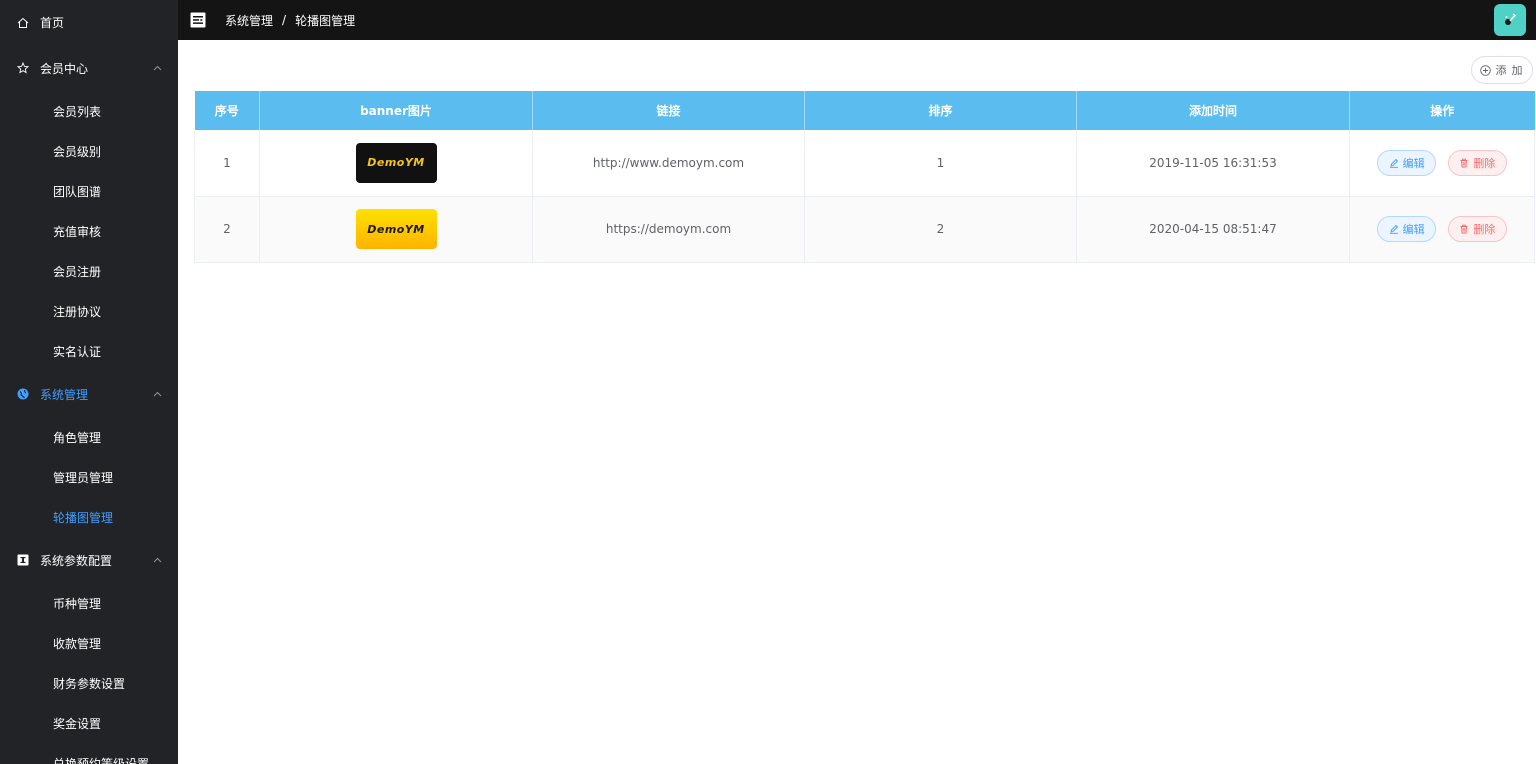 This screenshot has width=1536, height=764. I want to click on avatar, so click(1510, 20).